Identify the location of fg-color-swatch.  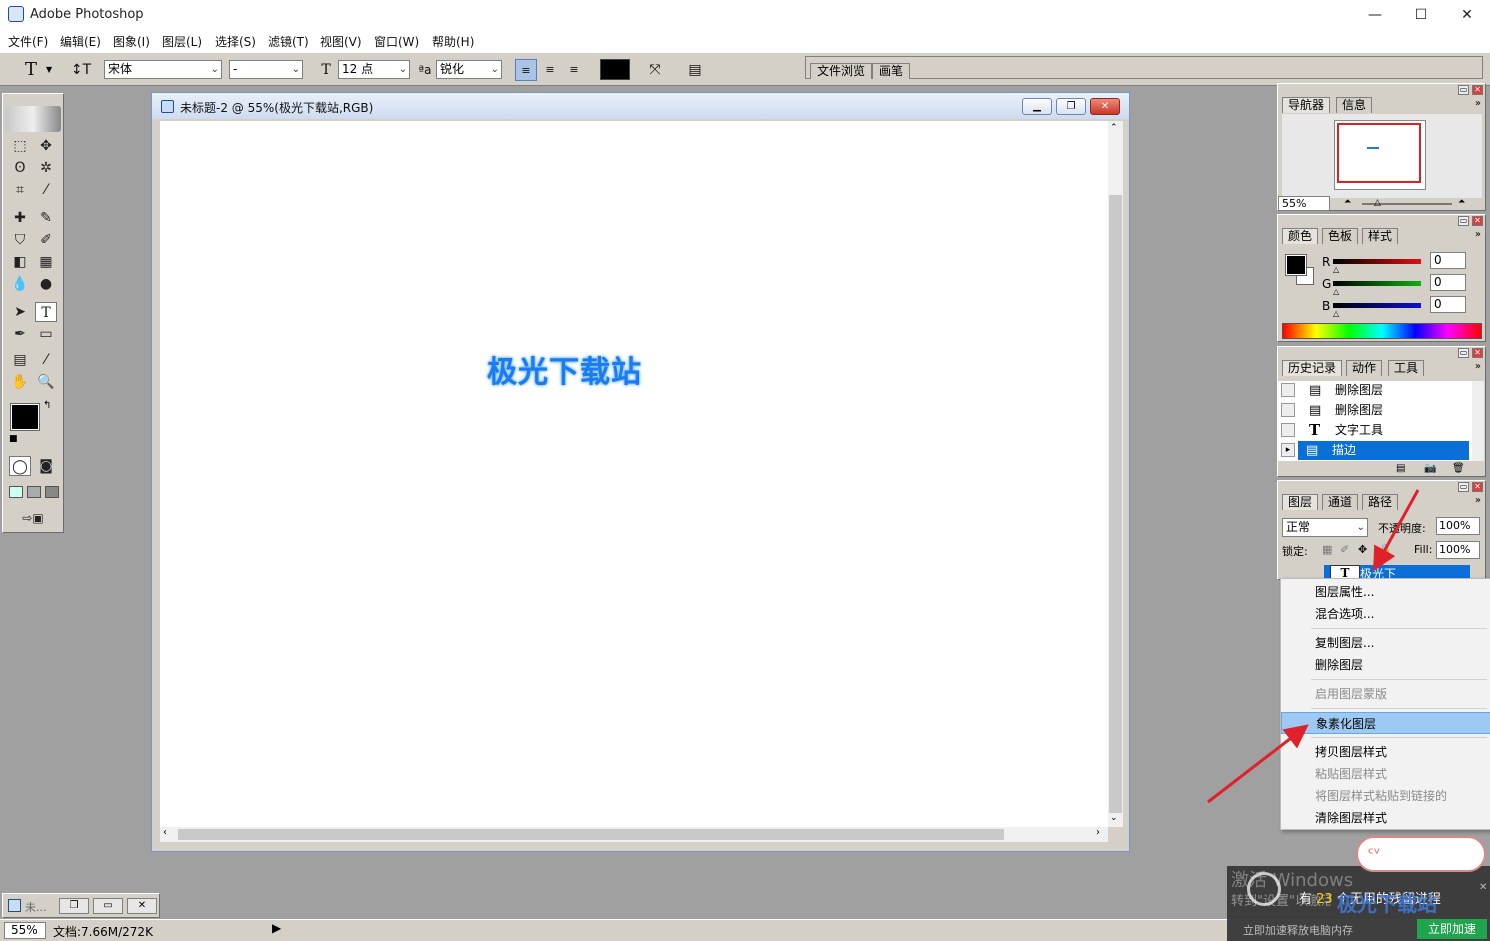
(1296, 265).